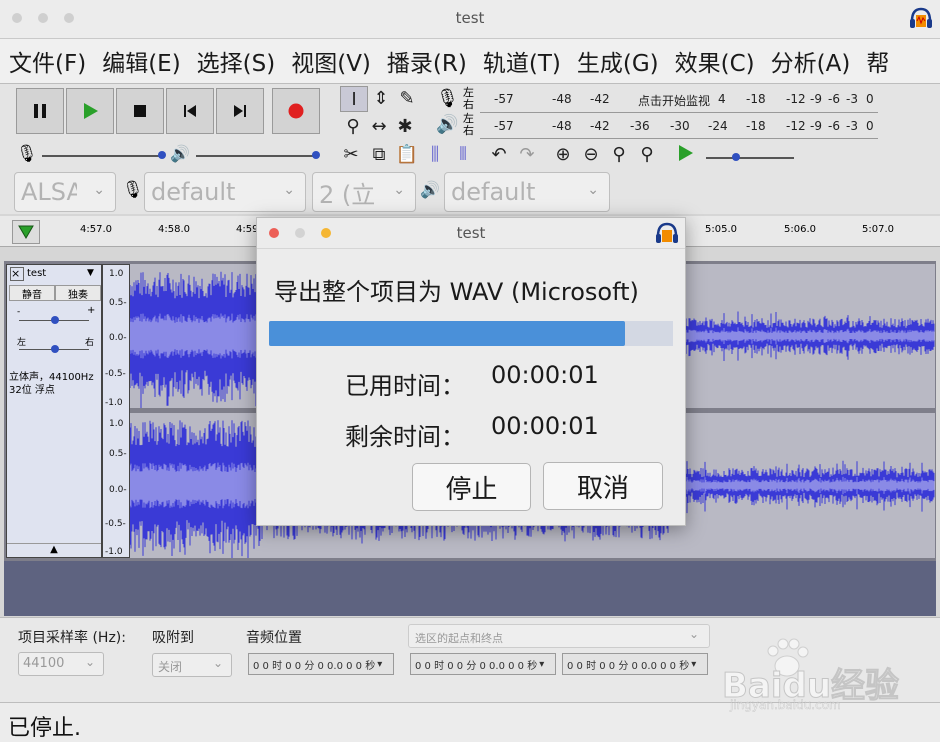 Image resolution: width=940 pixels, height=742 pixels. What do you see at coordinates (40, 111) in the screenshot?
I see `pause-button` at bounding box center [40, 111].